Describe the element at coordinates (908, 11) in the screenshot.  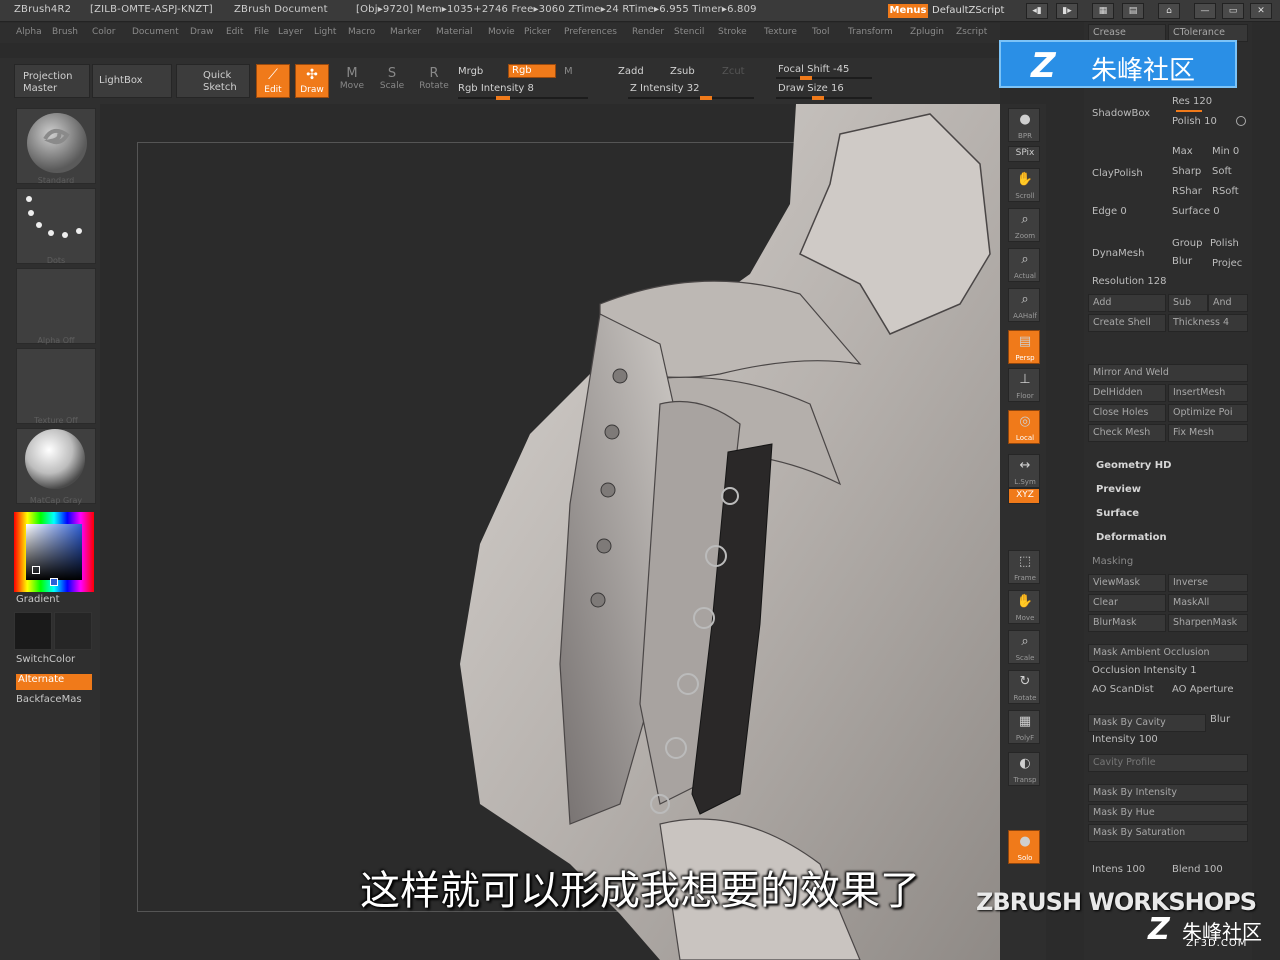
I see `menus-button: Menus` at that location.